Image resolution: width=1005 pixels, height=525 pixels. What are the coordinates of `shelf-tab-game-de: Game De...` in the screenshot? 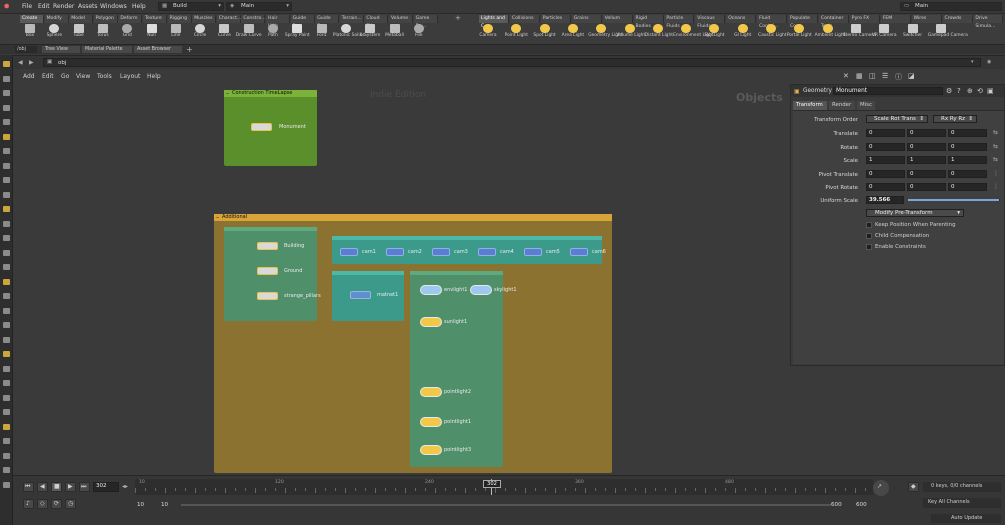 It's located at (425, 22).